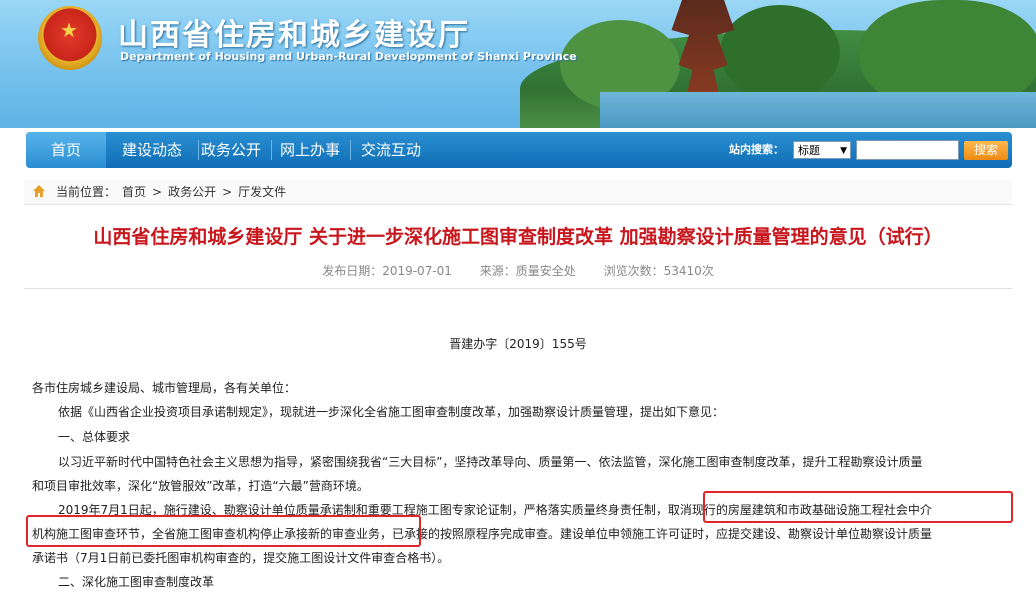  Describe the element at coordinates (809, 150) in the screenshot. I see `search-field-value: 标题` at that location.